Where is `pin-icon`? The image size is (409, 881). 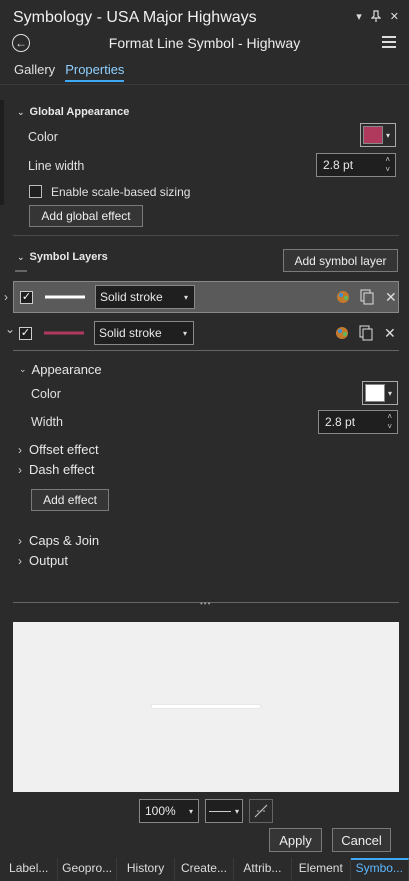
pin-icon is located at coordinates (376, 17).